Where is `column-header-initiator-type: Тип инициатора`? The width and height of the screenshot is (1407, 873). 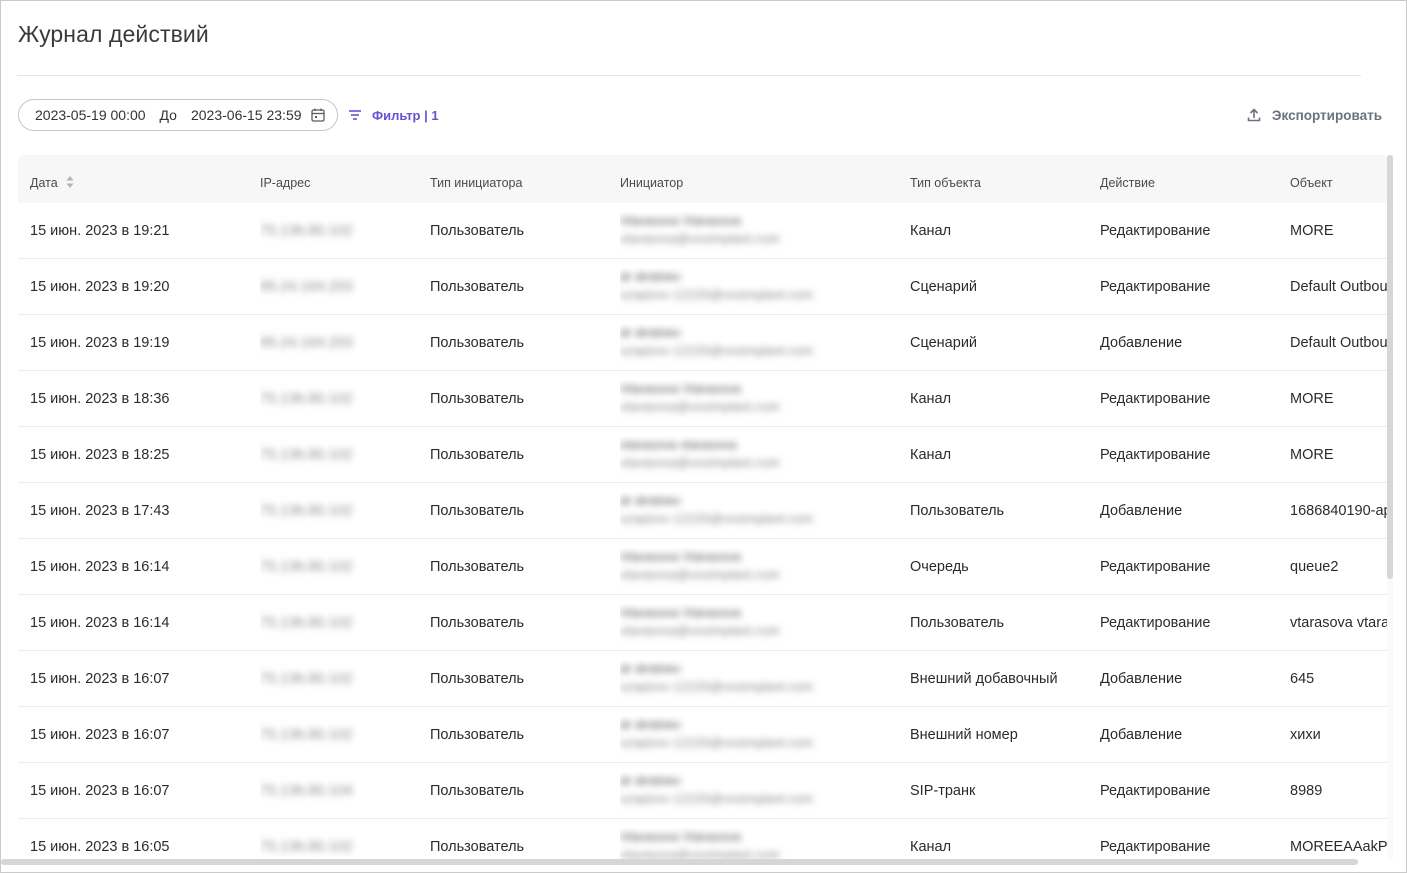
column-header-initiator-type: Тип инициатора is located at coordinates (476, 183).